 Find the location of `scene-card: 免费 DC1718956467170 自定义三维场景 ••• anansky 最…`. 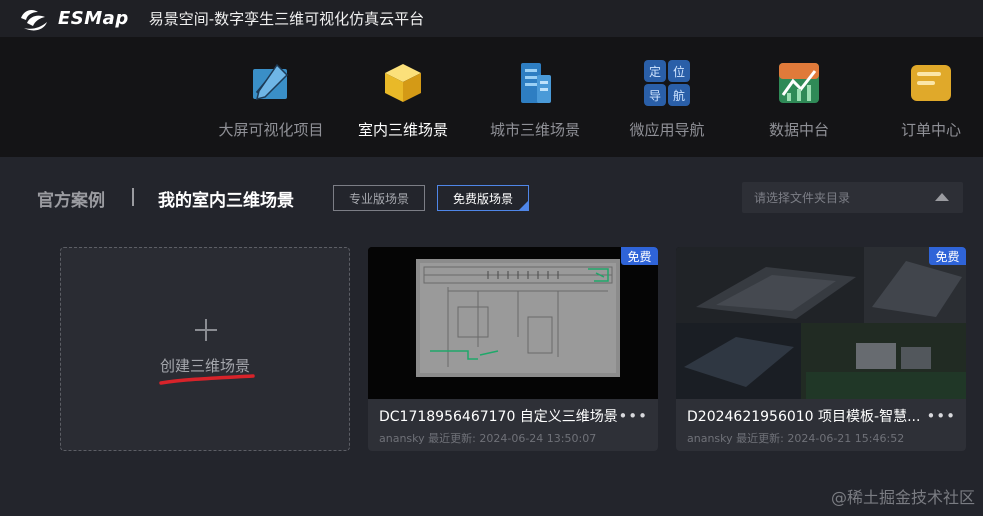

scene-card: 免费 DC1718956467170 自定义三维场景 ••• anansky 最… is located at coordinates (513, 349).